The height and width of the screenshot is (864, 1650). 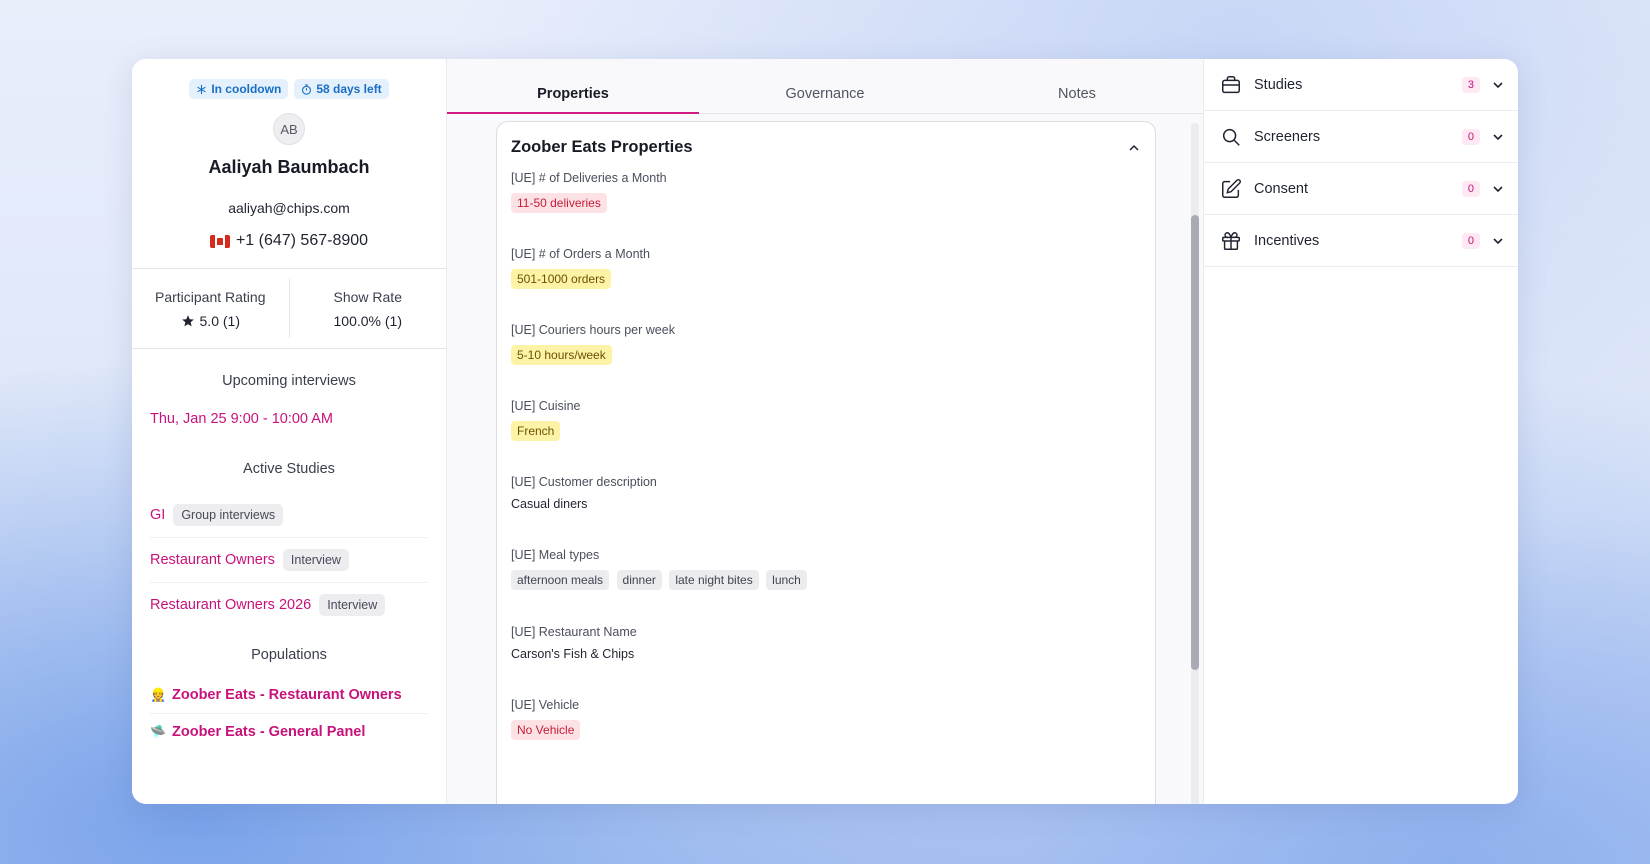 I want to click on accordion-screeners: Screeners 0, so click(x=1361, y=137).